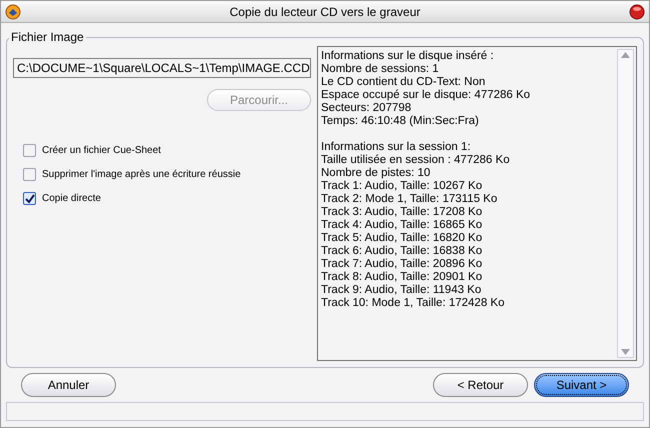 The height and width of the screenshot is (428, 650). Describe the element at coordinates (380, 69) in the screenshot. I see `info-line: Nombre de sessions: 1` at that location.